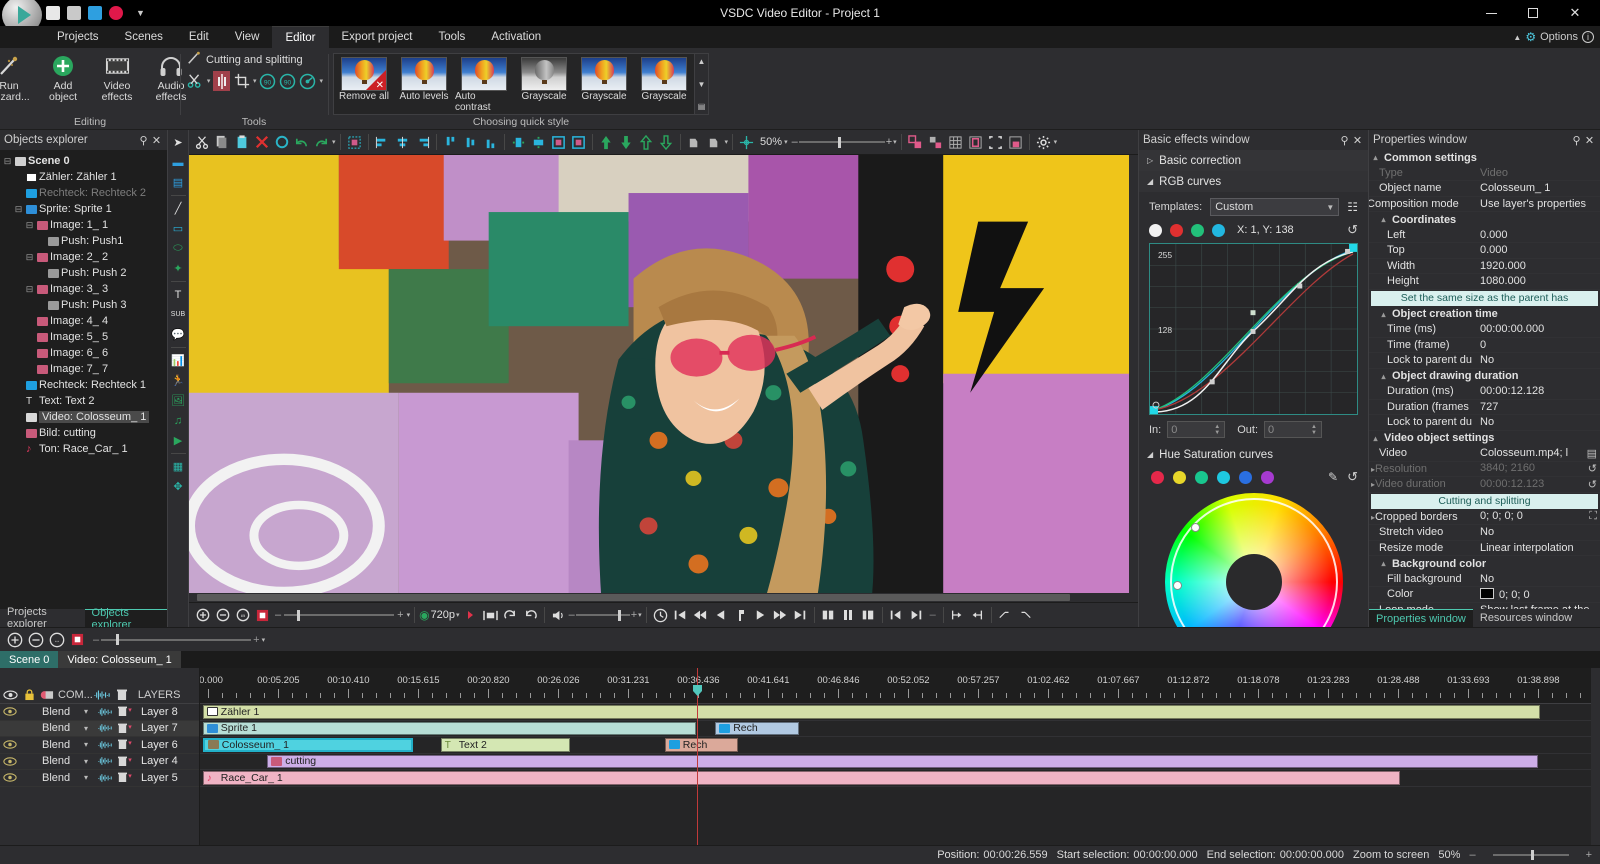 This screenshot has width=1600, height=864. What do you see at coordinates (1538, 345) in the screenshot?
I see `property-value: 0` at bounding box center [1538, 345].